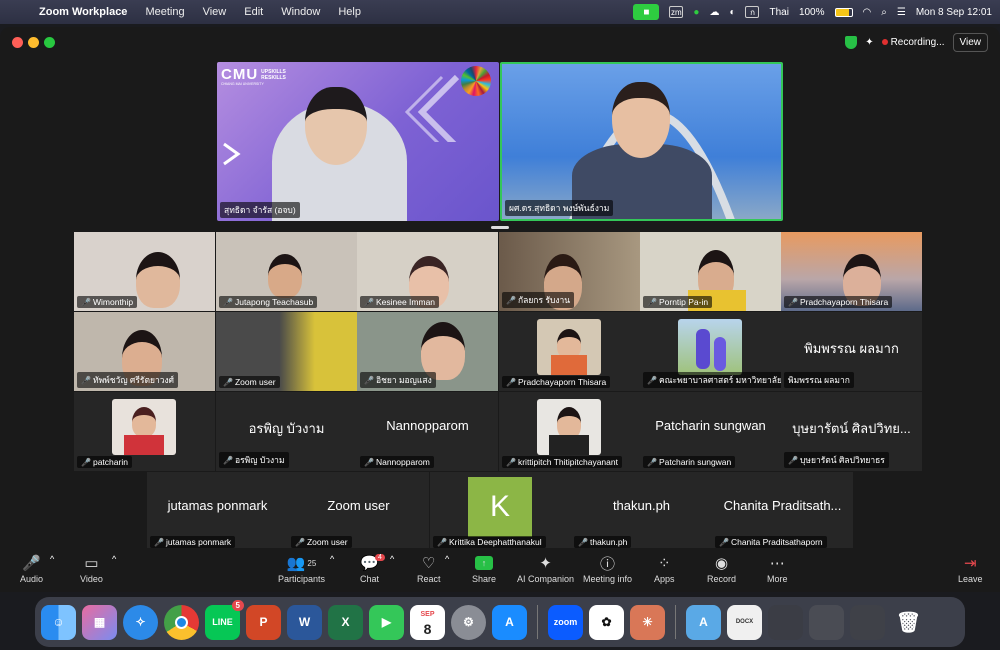  What do you see at coordinates (710, 431) in the screenshot?
I see `participant-tile: Patcharin sungwan 🎤 Patcharin sungwan` at bounding box center [710, 431].